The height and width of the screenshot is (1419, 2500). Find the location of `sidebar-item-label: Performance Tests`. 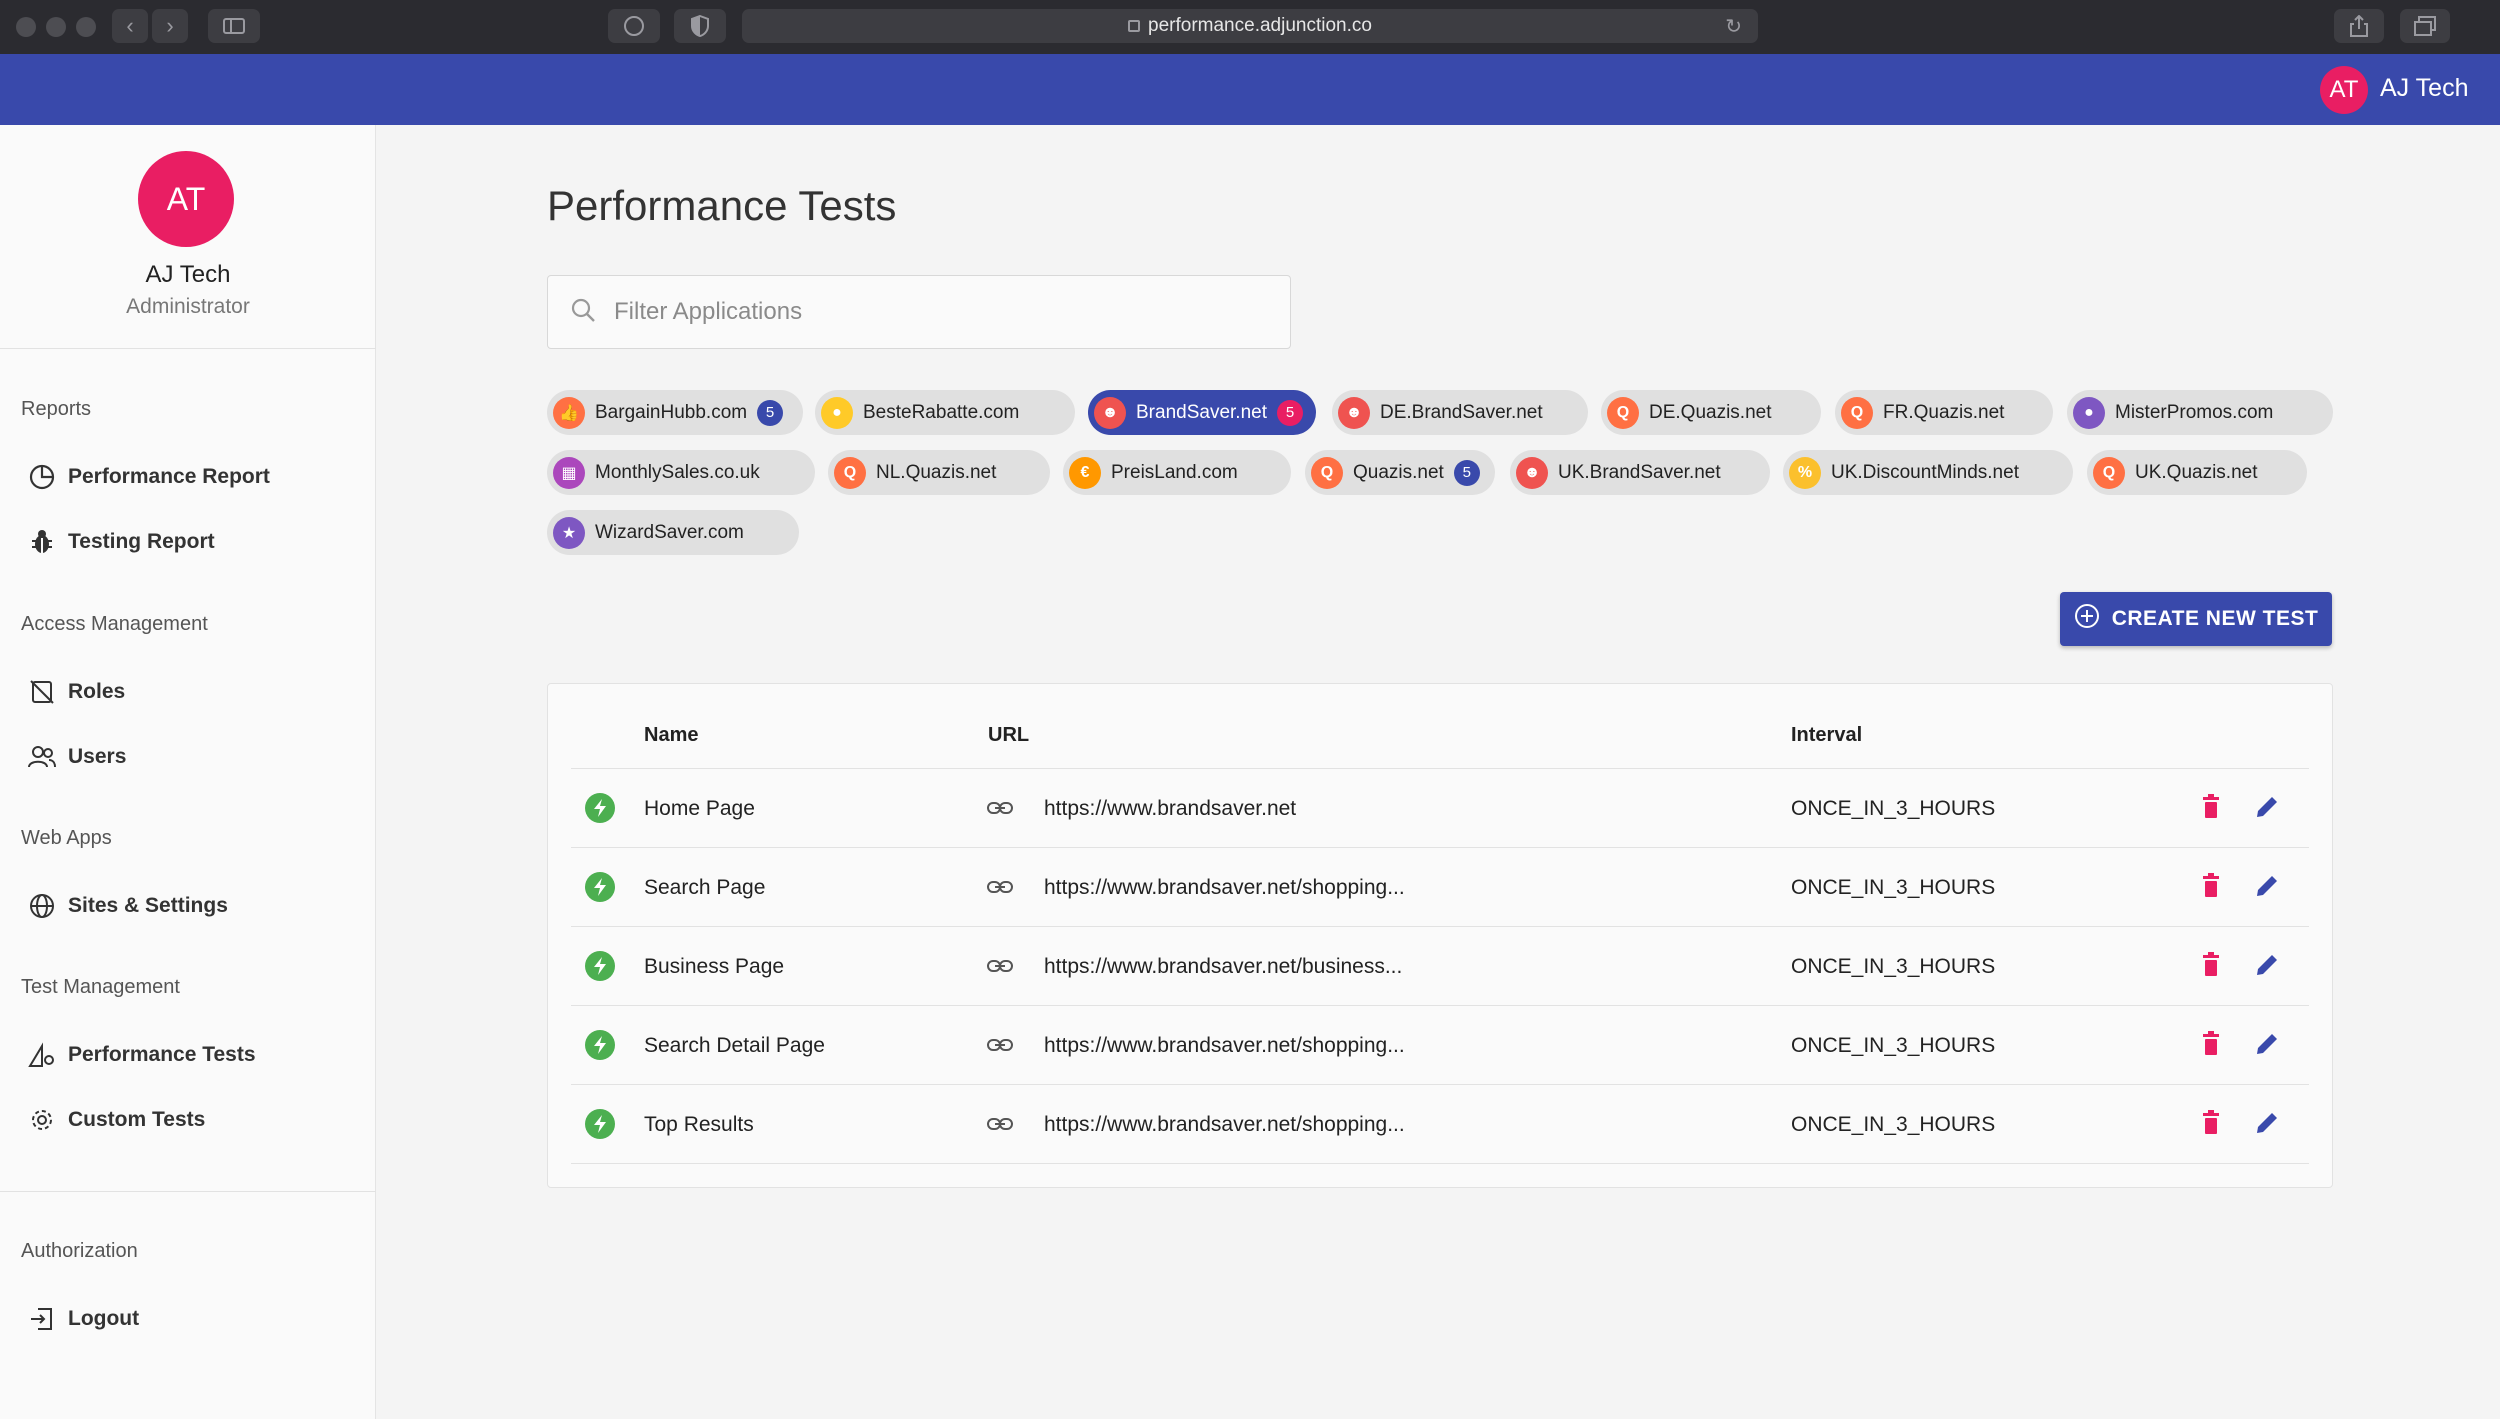

sidebar-item-label: Performance Tests is located at coordinates (162, 1054).